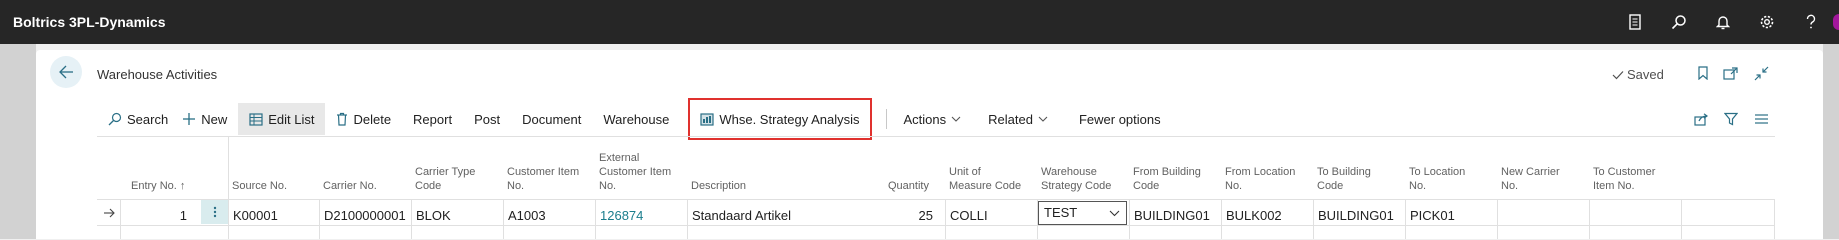 The height and width of the screenshot is (240, 1839). What do you see at coordinates (543, 172) in the screenshot?
I see `col-header-line: Customer Item` at bounding box center [543, 172].